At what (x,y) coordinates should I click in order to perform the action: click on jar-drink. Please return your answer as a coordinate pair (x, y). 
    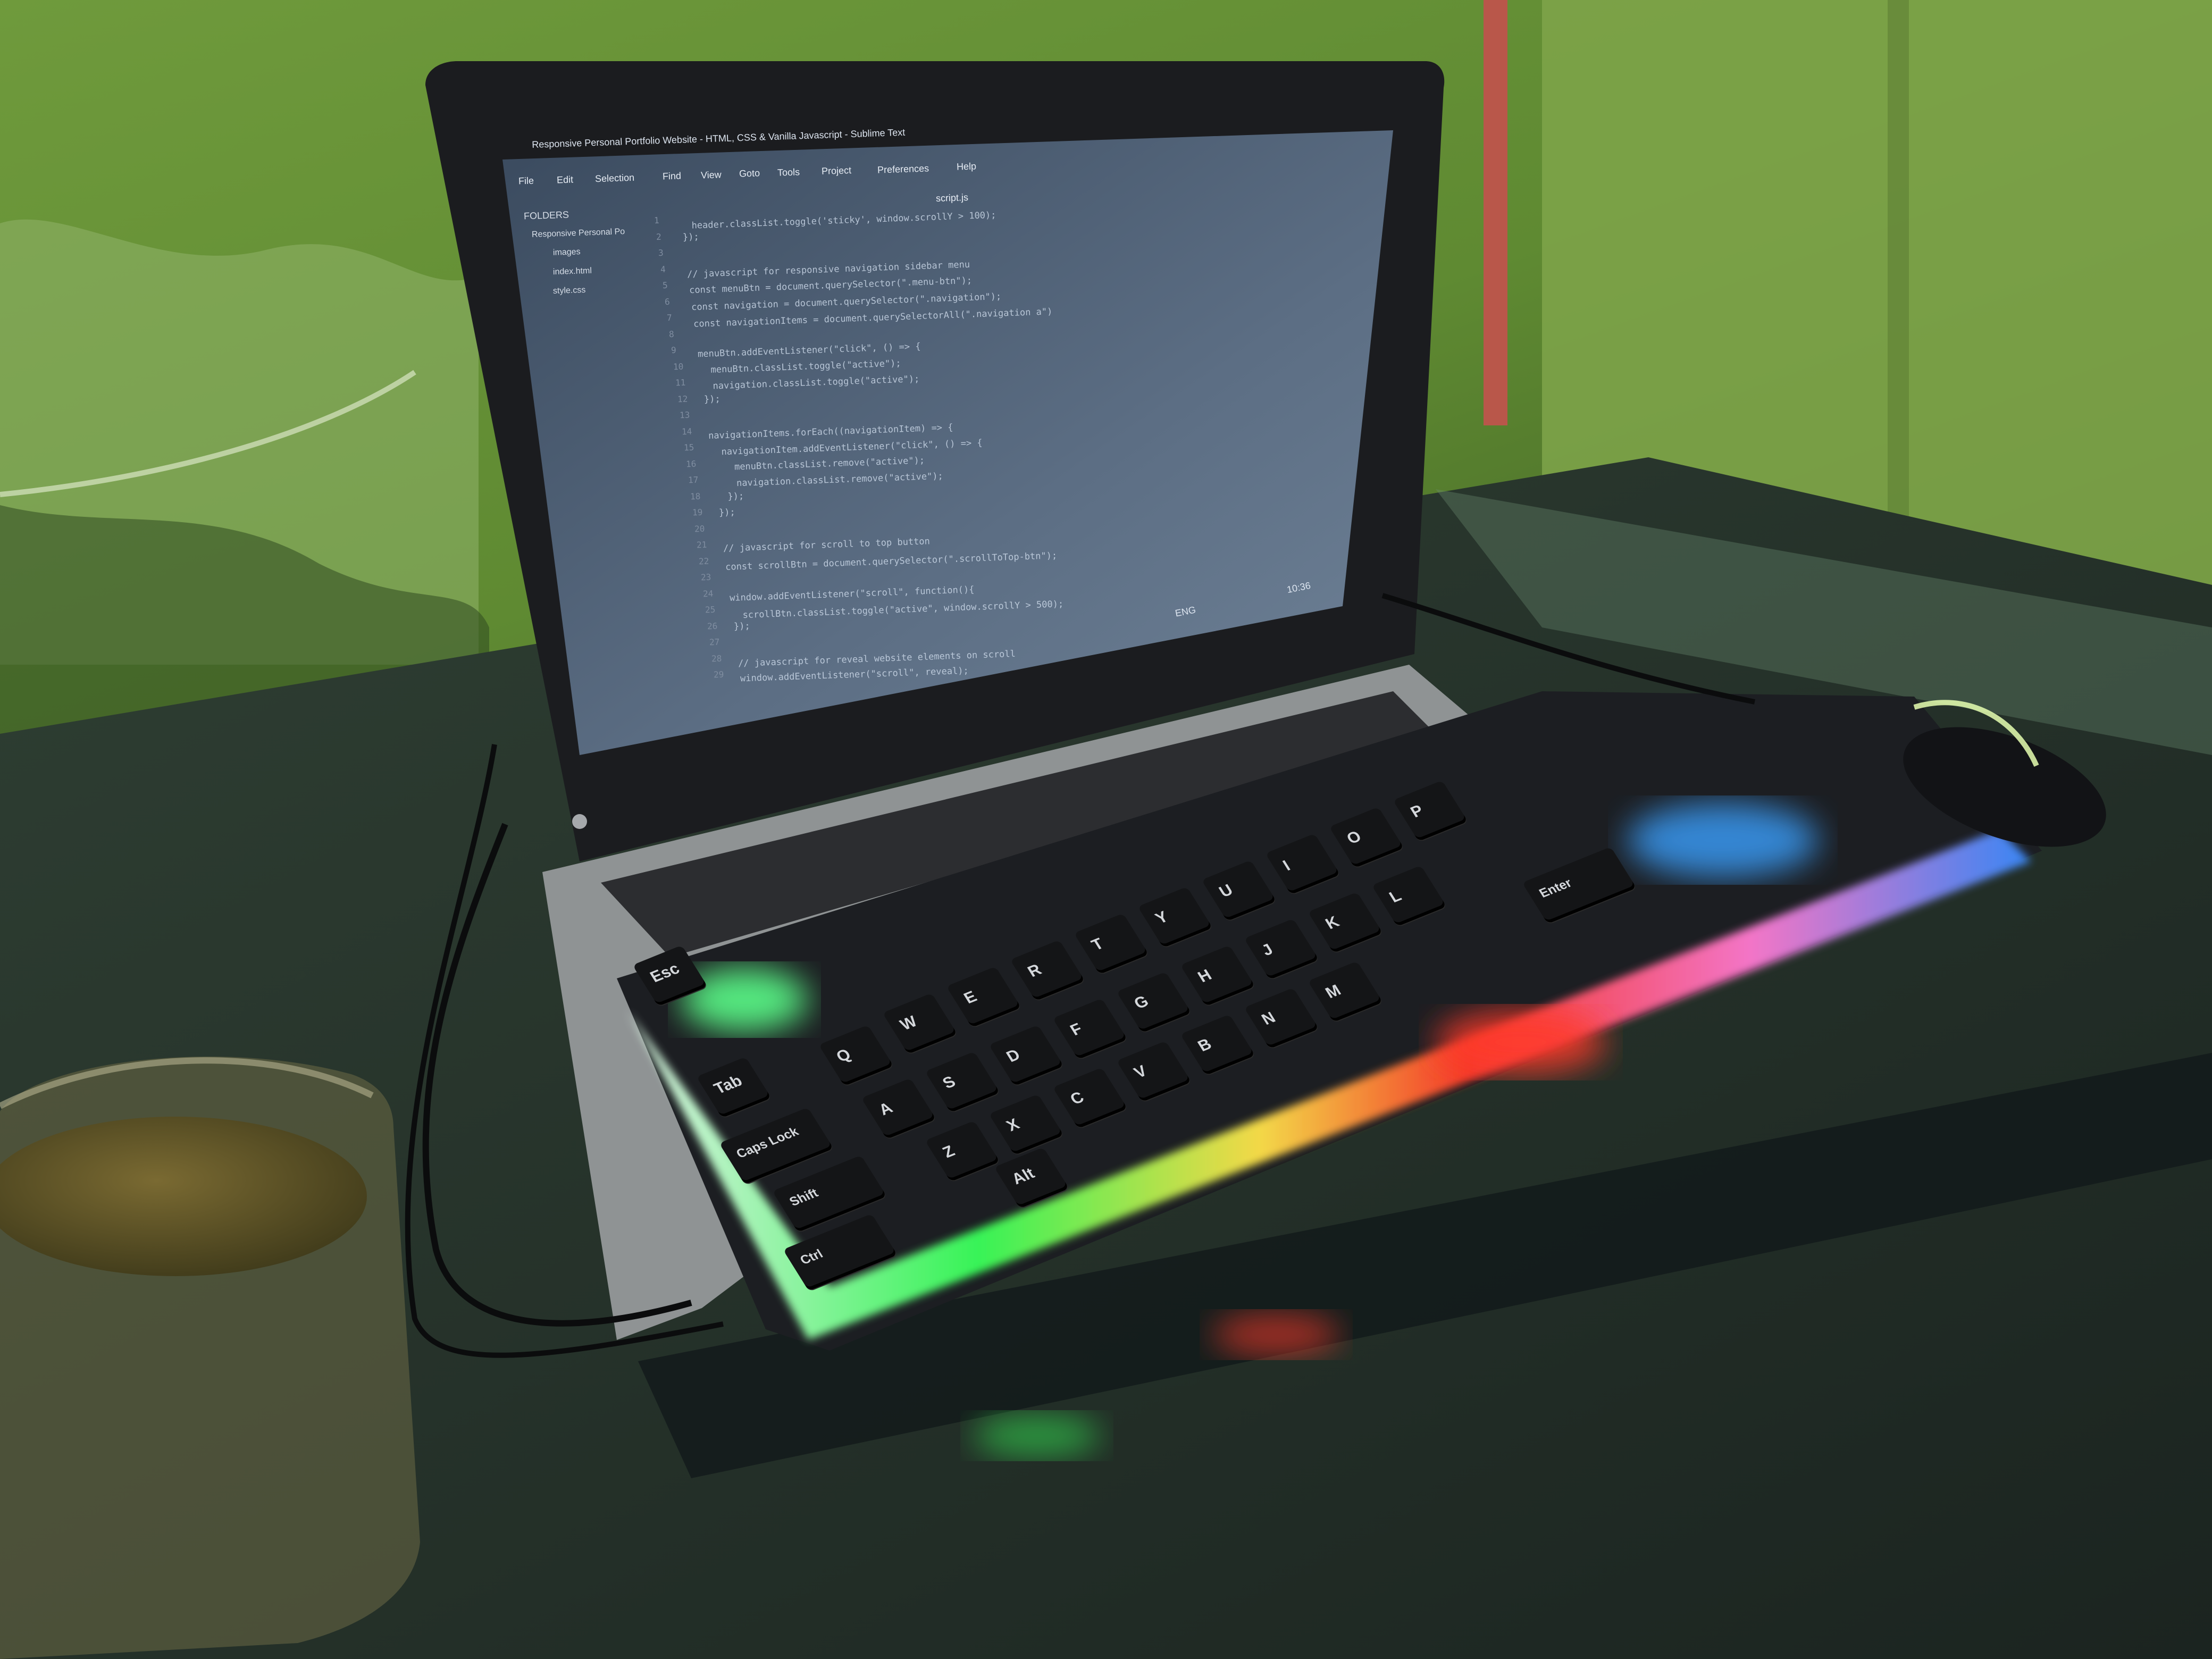
    Looking at the image, I should click on (183, 1196).